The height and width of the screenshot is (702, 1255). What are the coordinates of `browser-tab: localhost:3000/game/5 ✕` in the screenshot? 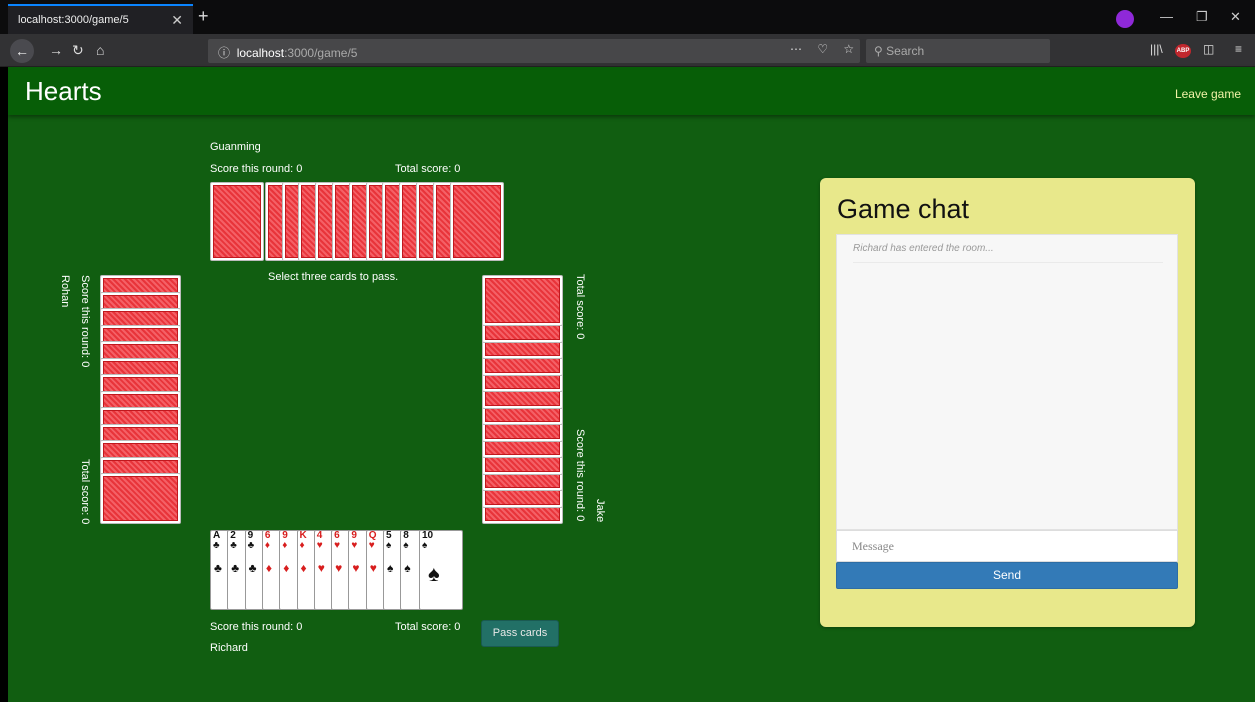 It's located at (100, 19).